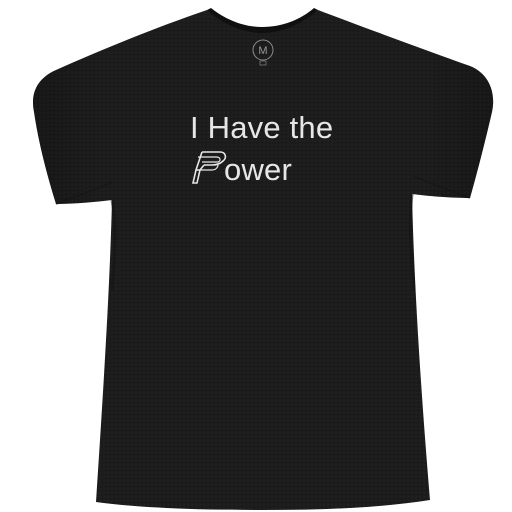 The width and height of the screenshot is (512, 512). Describe the element at coordinates (262, 127) in the screenshot. I see `print-text-line1: I Have the` at that location.